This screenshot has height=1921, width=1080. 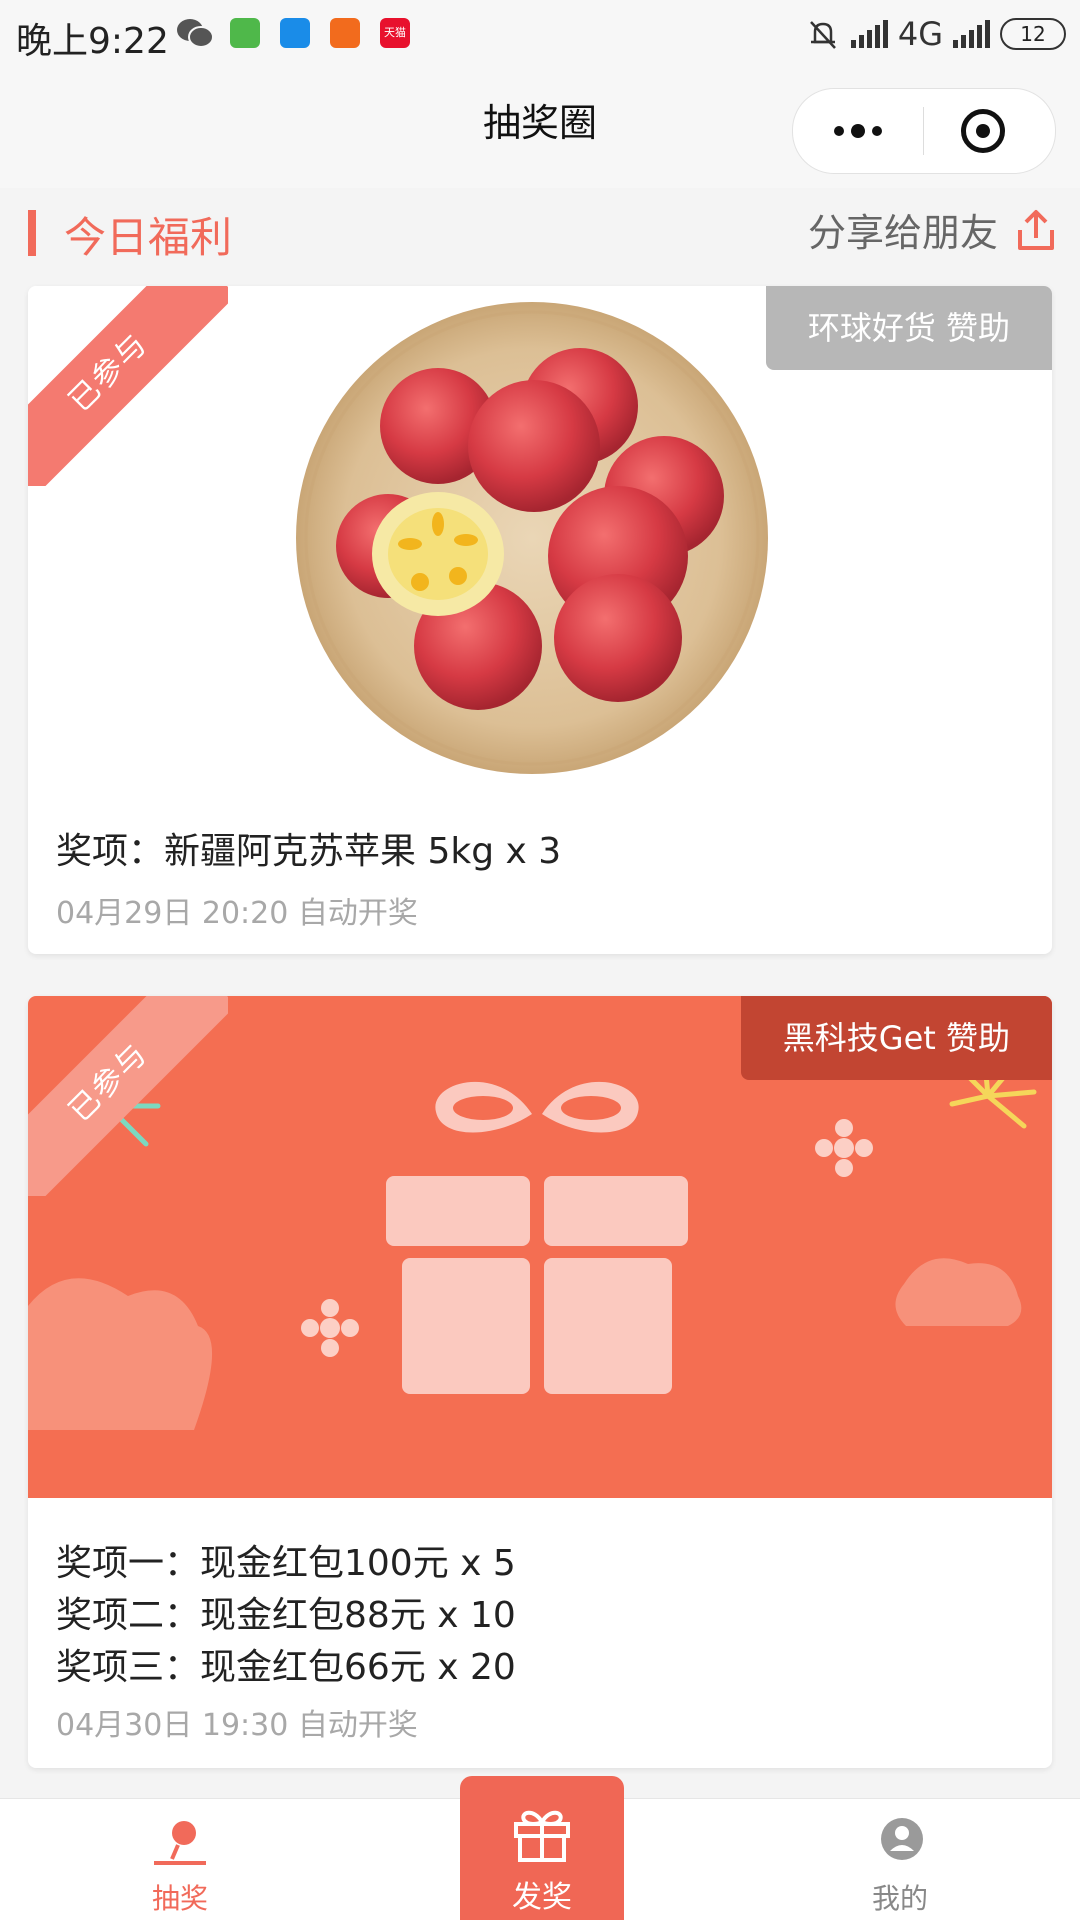 I want to click on capsule-divider, so click(x=923, y=131).